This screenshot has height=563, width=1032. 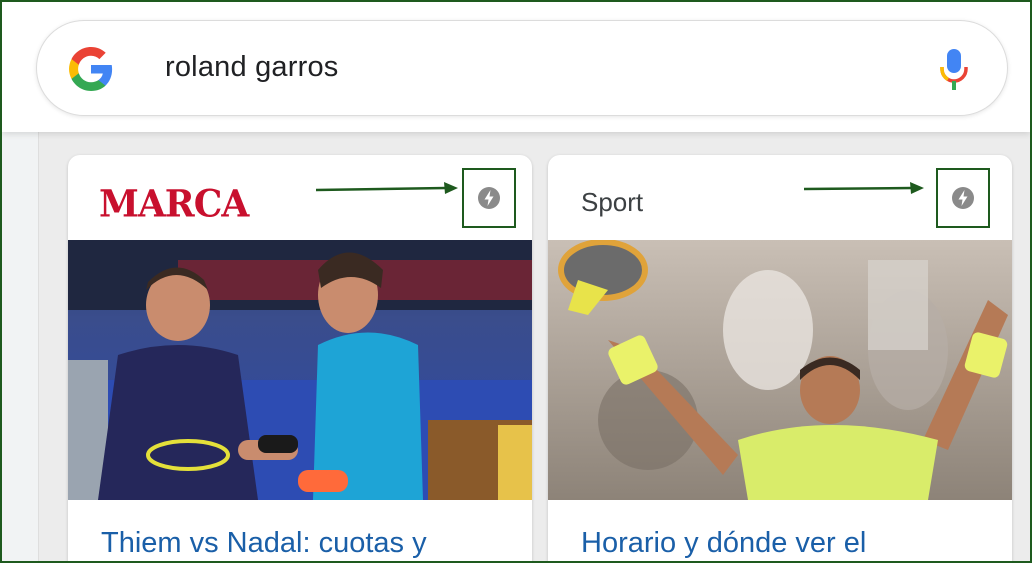 I want to click on microphone-icon, so click(x=954, y=69).